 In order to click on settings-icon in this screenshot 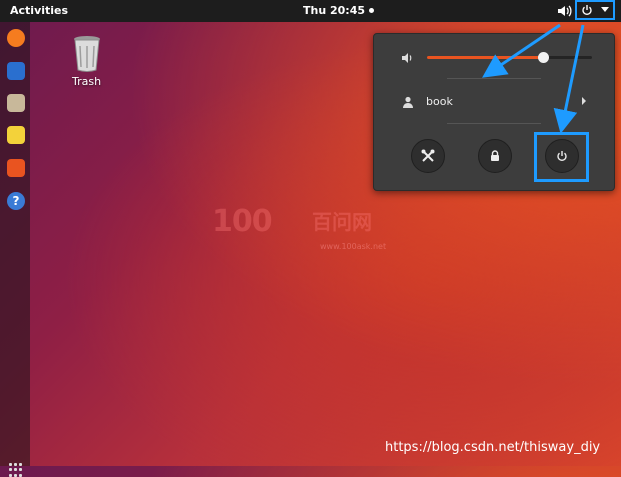, I will do `click(428, 155)`.